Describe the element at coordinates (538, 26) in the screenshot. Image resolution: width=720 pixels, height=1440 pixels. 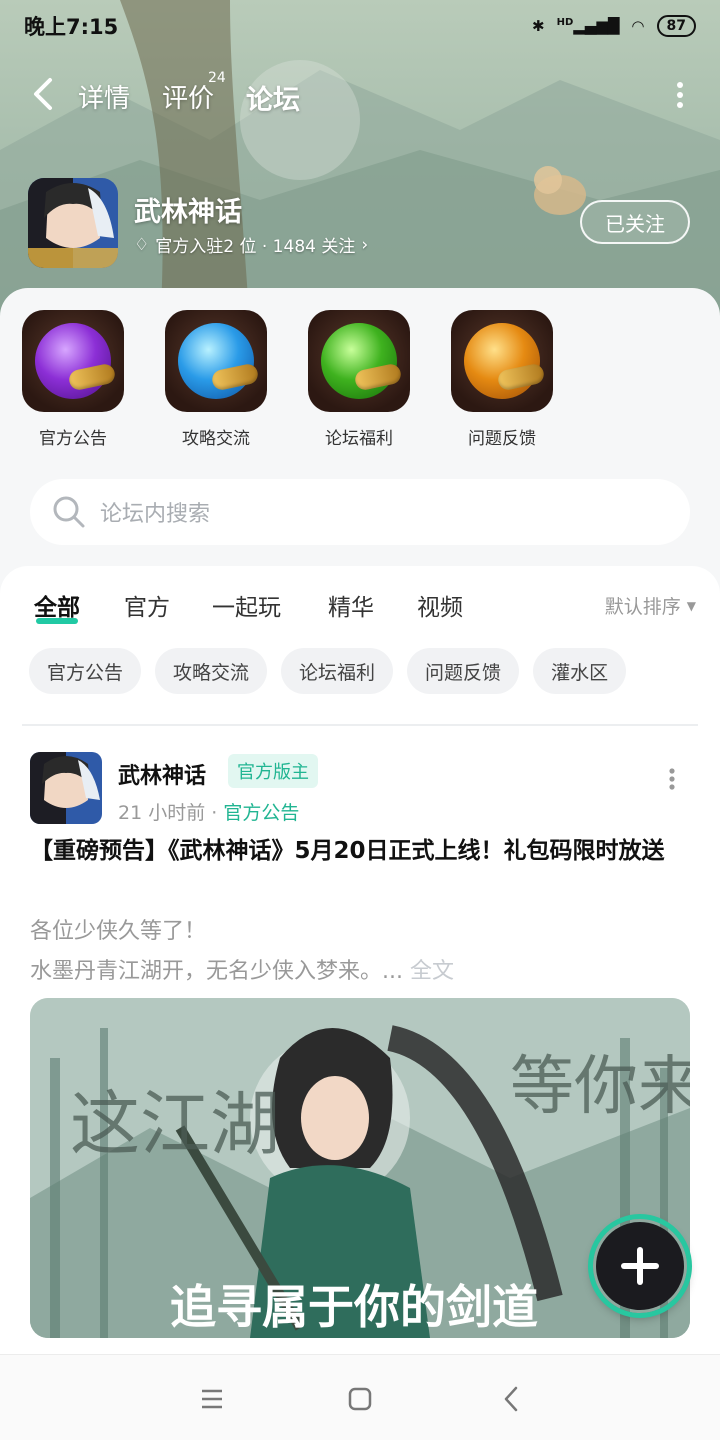
I see `bluetooth-icon: ✱` at that location.